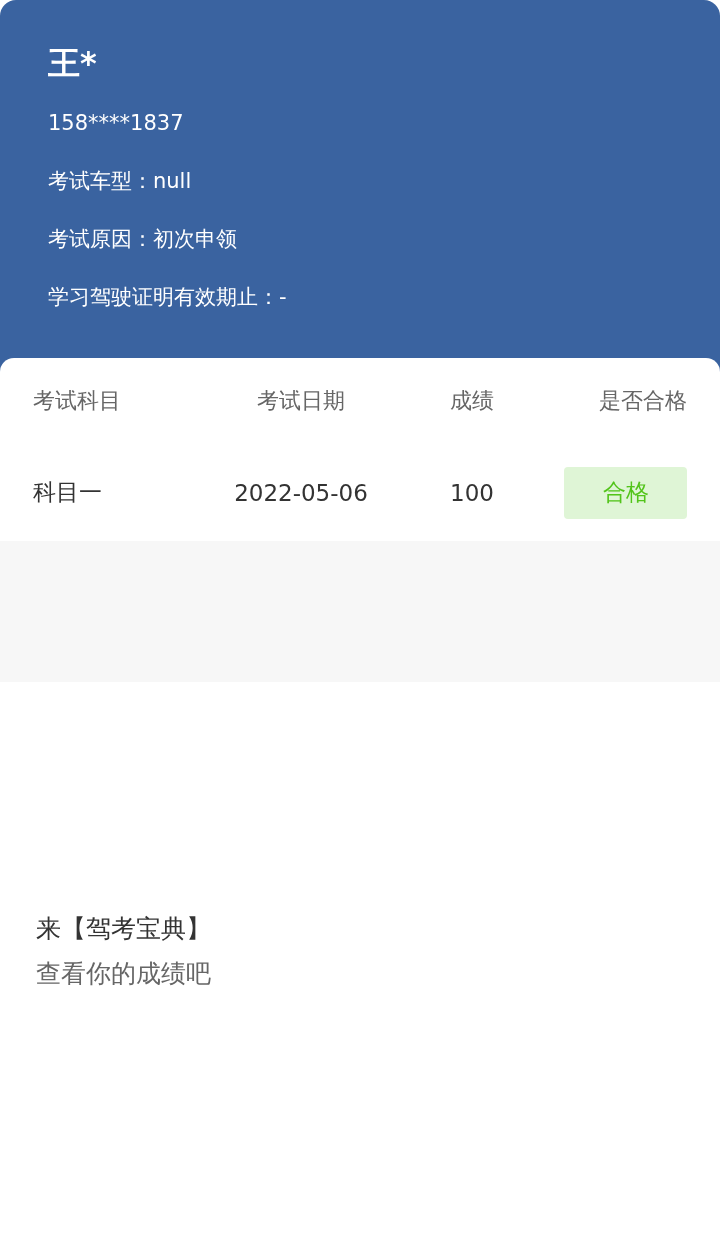  I want to click on promo-title: 来【驾考宝典】, so click(123, 929).